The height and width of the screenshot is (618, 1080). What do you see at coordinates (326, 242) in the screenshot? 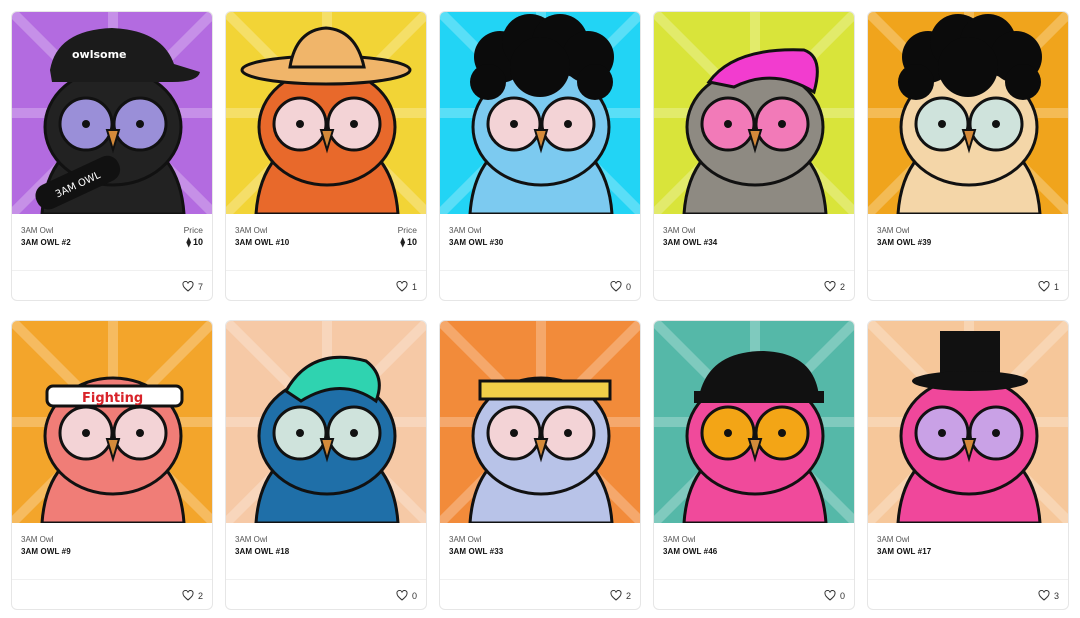
I see `card-info: 3AM Owl 3AM OWL #10 Price ⧫ 10` at bounding box center [326, 242].